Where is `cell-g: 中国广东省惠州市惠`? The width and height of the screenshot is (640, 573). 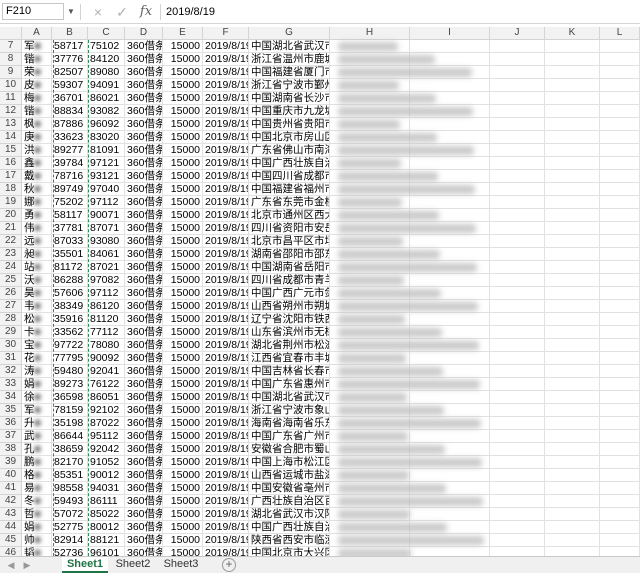
cell-g: 中国广东省惠州市惠 is located at coordinates (289, 384).